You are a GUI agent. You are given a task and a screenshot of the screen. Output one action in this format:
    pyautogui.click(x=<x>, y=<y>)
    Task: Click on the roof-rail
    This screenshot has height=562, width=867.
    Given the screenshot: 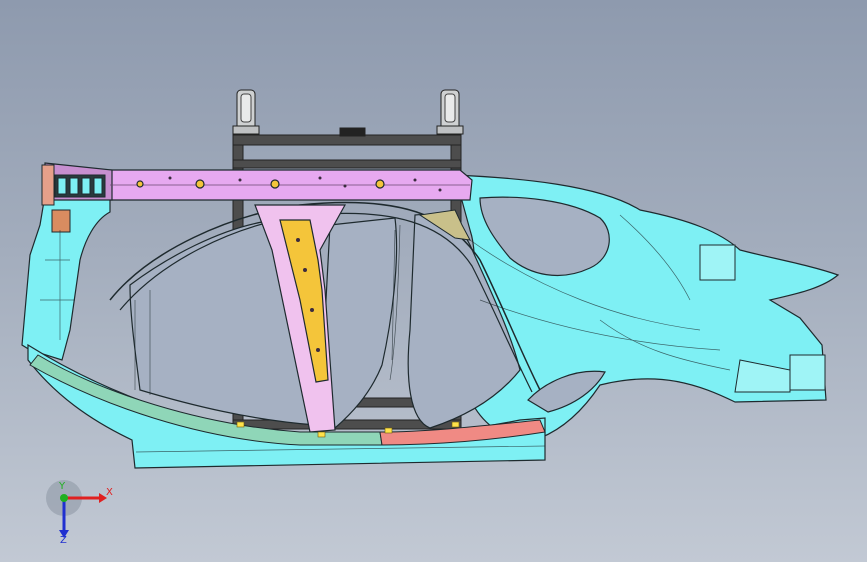 What is the action you would take?
    pyautogui.click(x=258, y=181)
    